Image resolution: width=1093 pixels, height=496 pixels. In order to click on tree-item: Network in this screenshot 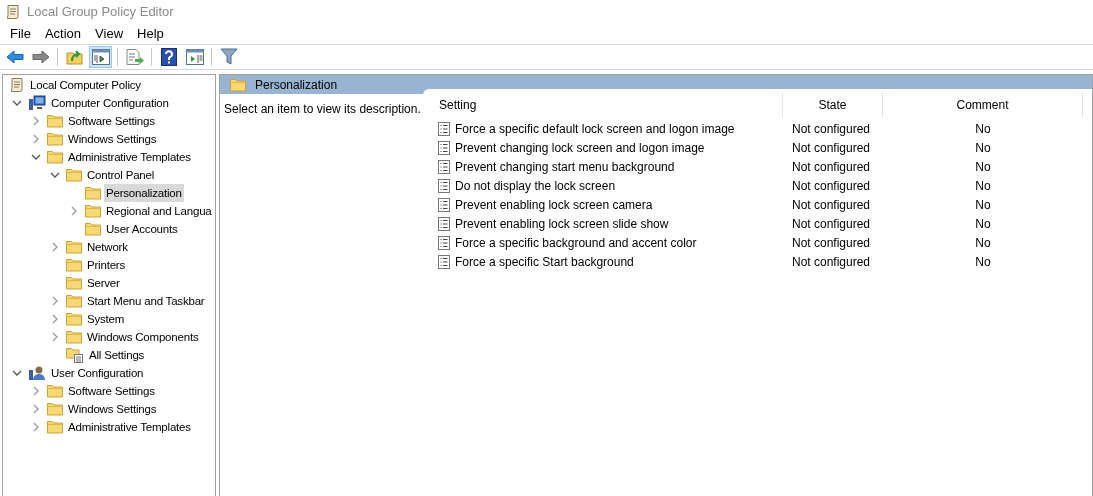, I will do `click(107, 247)`.